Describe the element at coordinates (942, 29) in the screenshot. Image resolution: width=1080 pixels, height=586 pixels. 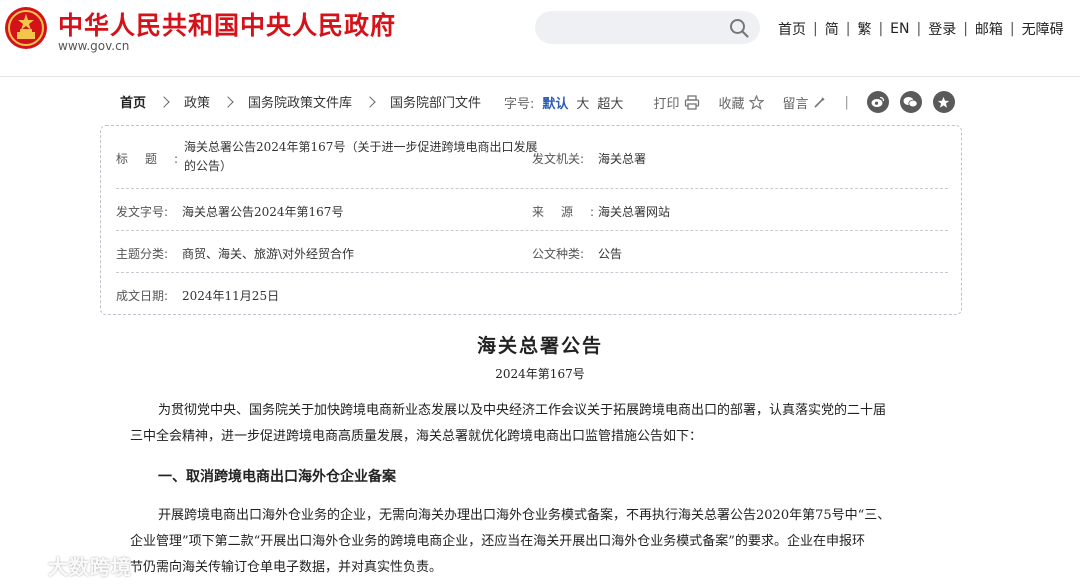
I see `nav-login: 登录` at that location.